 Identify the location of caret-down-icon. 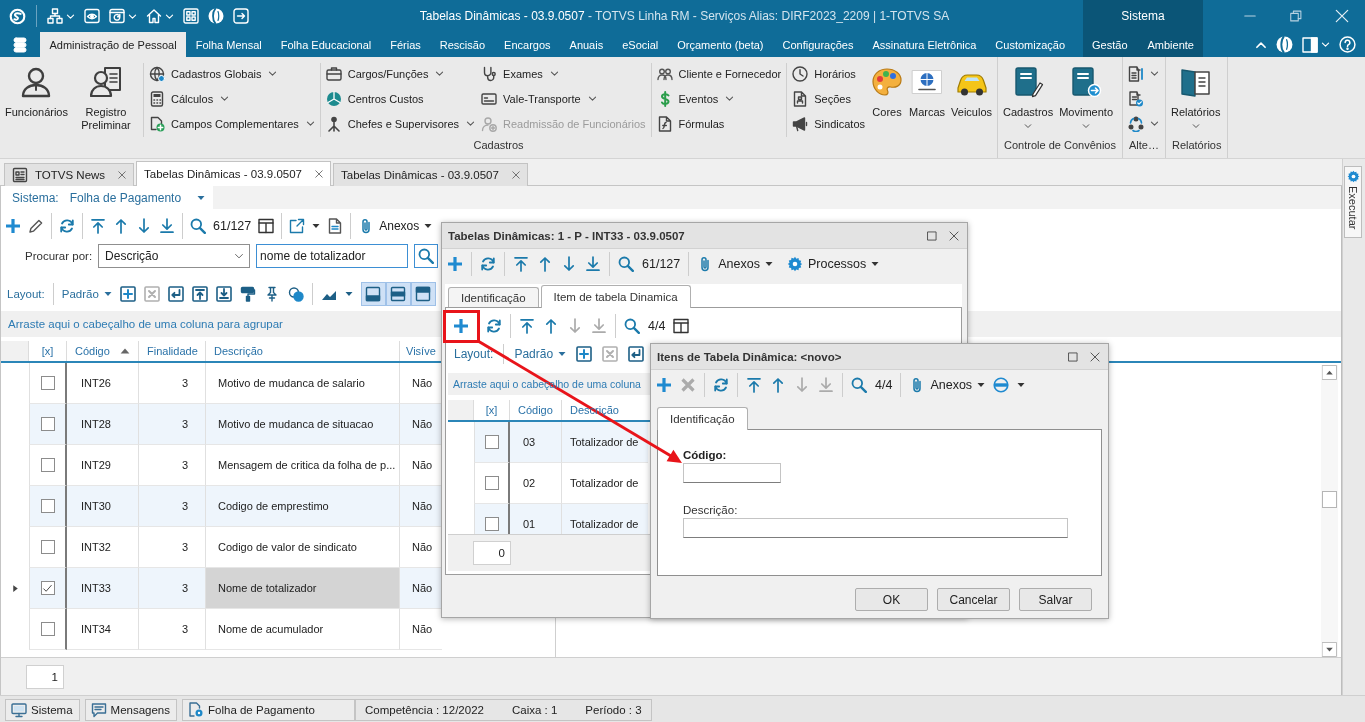
(316, 225).